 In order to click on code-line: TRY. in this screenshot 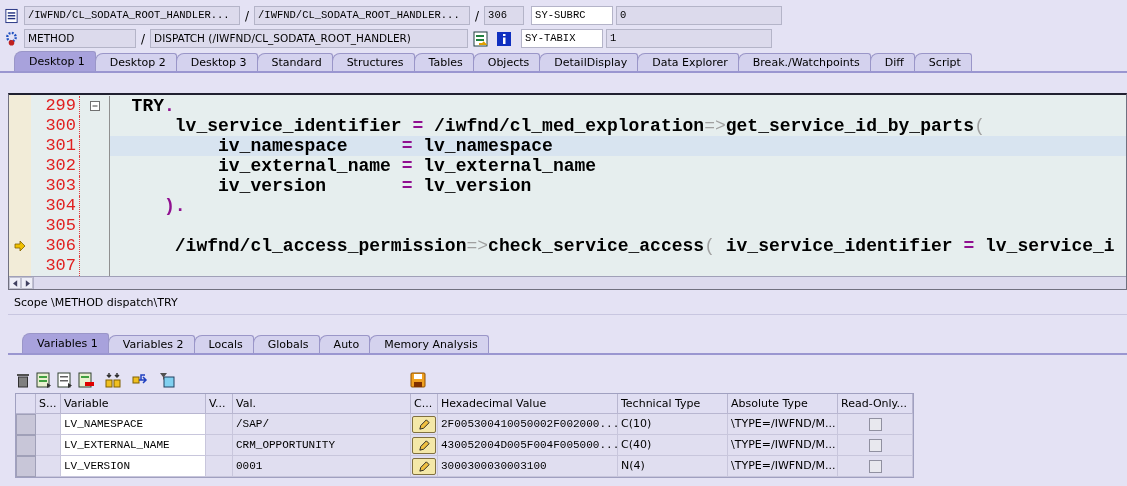, I will do `click(152, 106)`.